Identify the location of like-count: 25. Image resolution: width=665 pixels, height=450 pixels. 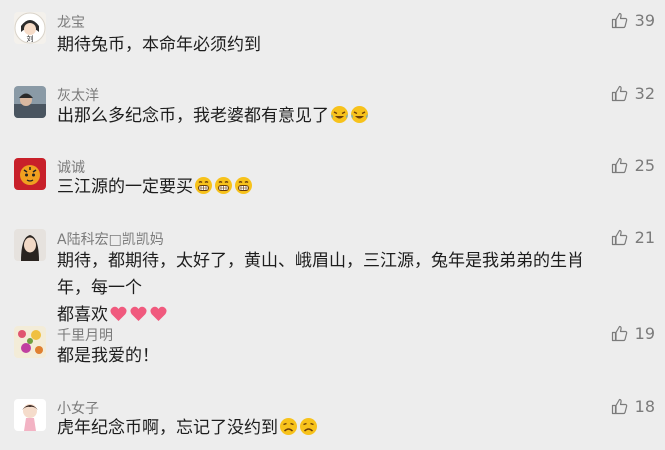
(644, 165).